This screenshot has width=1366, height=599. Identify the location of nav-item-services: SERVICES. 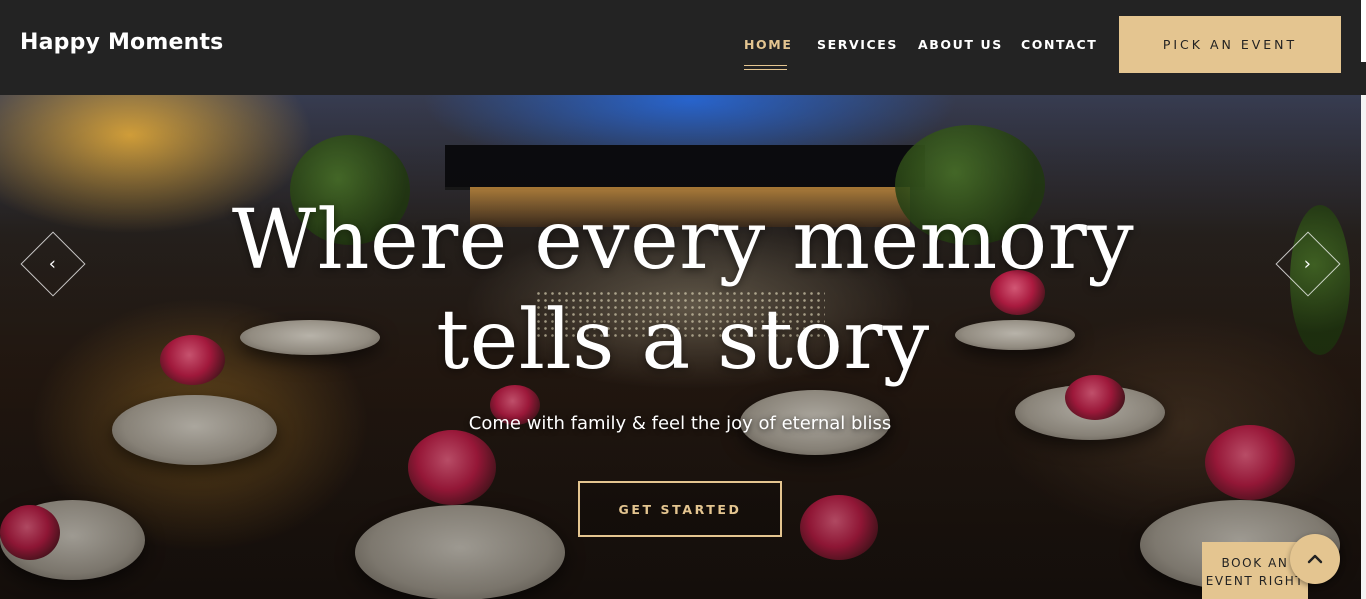
(857, 44).